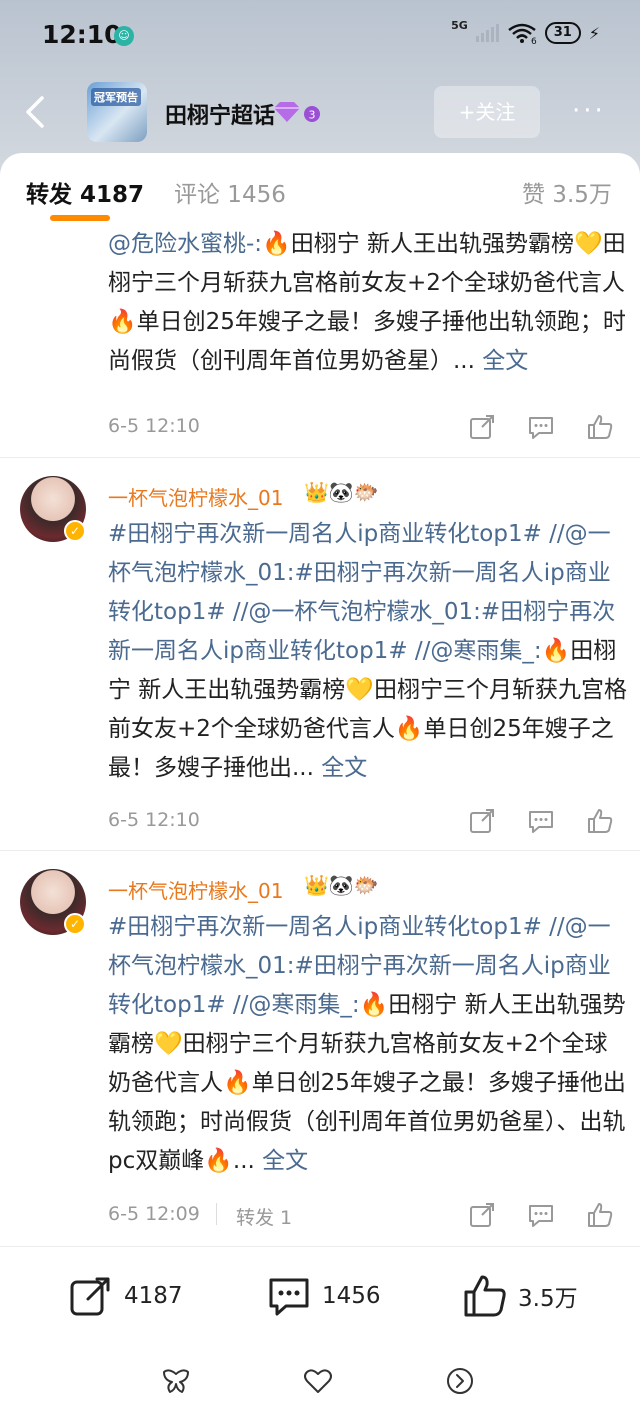 The height and width of the screenshot is (1424, 640). Describe the element at coordinates (312, 115) in the screenshot. I see `svg-text: 3` at that location.